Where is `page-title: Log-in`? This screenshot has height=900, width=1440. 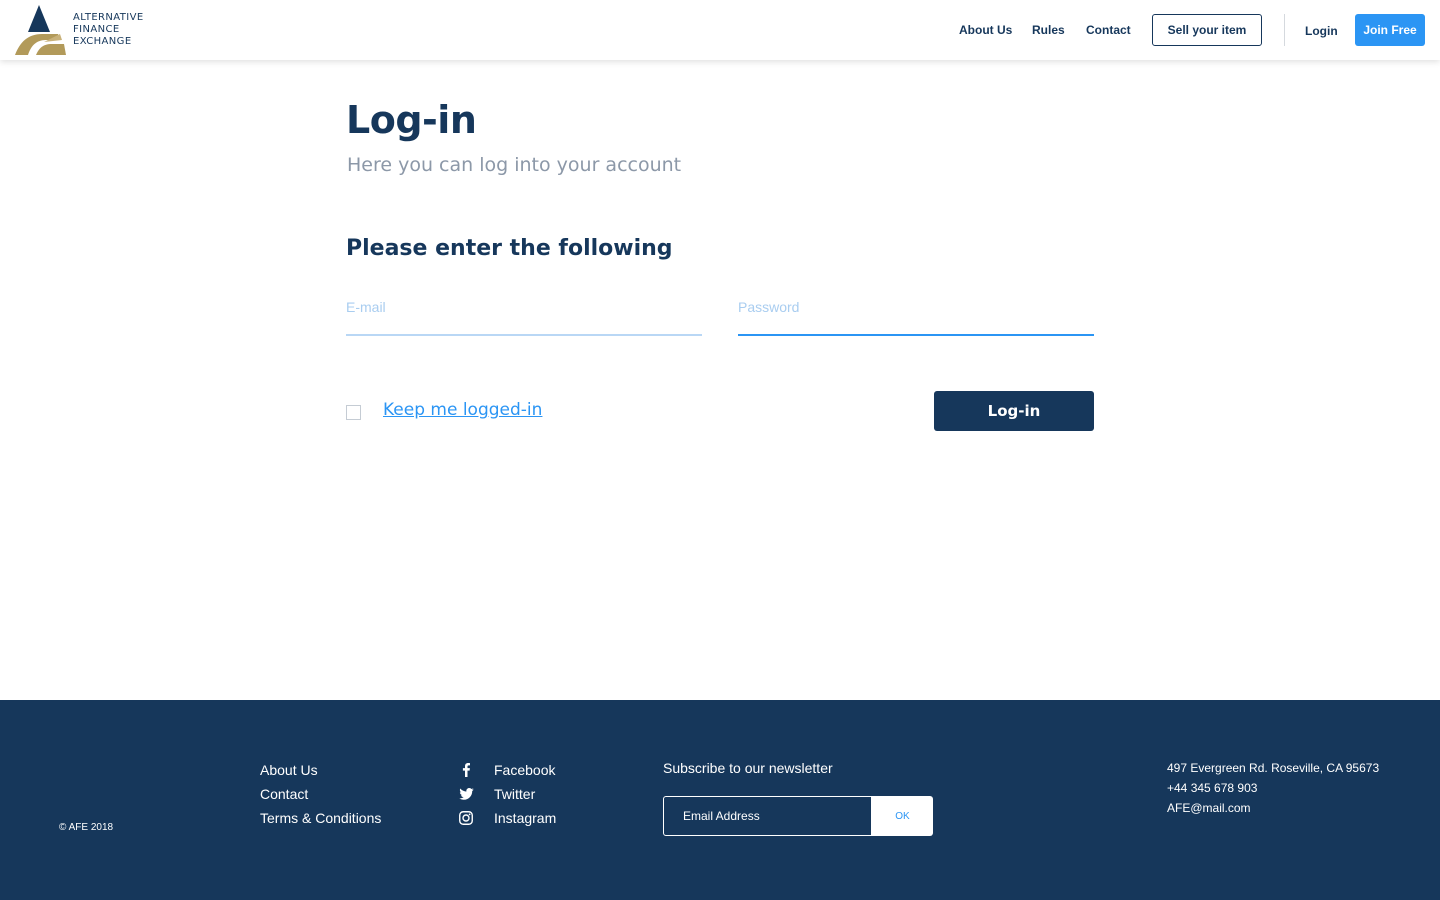
page-title: Log-in is located at coordinates (411, 120).